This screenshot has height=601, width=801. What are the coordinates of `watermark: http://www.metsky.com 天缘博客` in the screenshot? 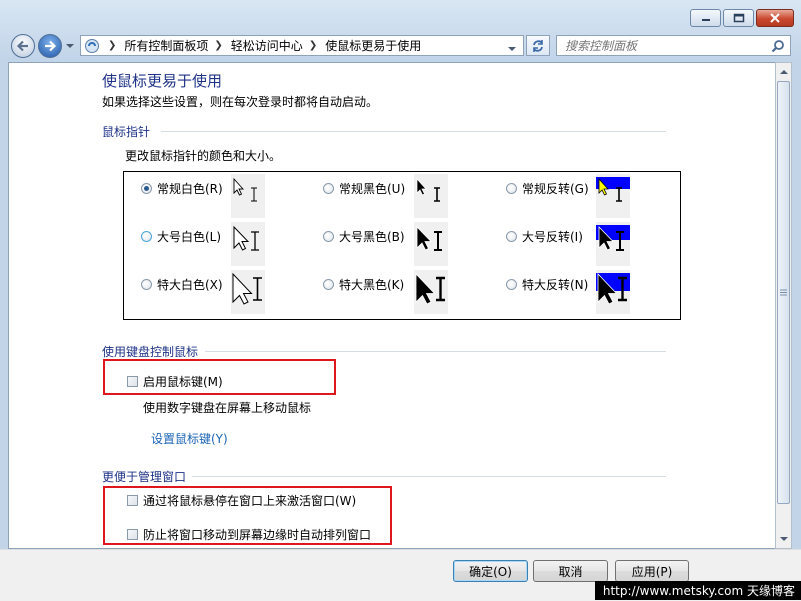 It's located at (697, 590).